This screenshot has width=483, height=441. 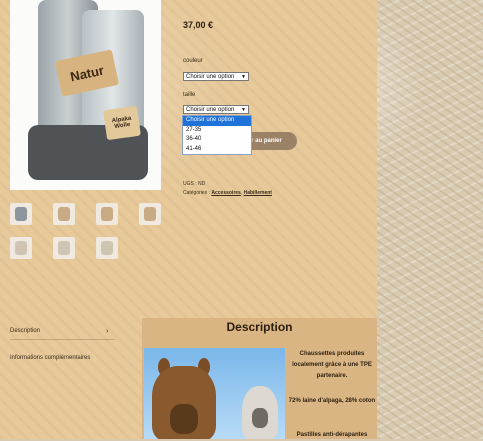 What do you see at coordinates (332, 435) in the screenshot?
I see `description-text-3: Pastilles anti-dérapantes` at bounding box center [332, 435].